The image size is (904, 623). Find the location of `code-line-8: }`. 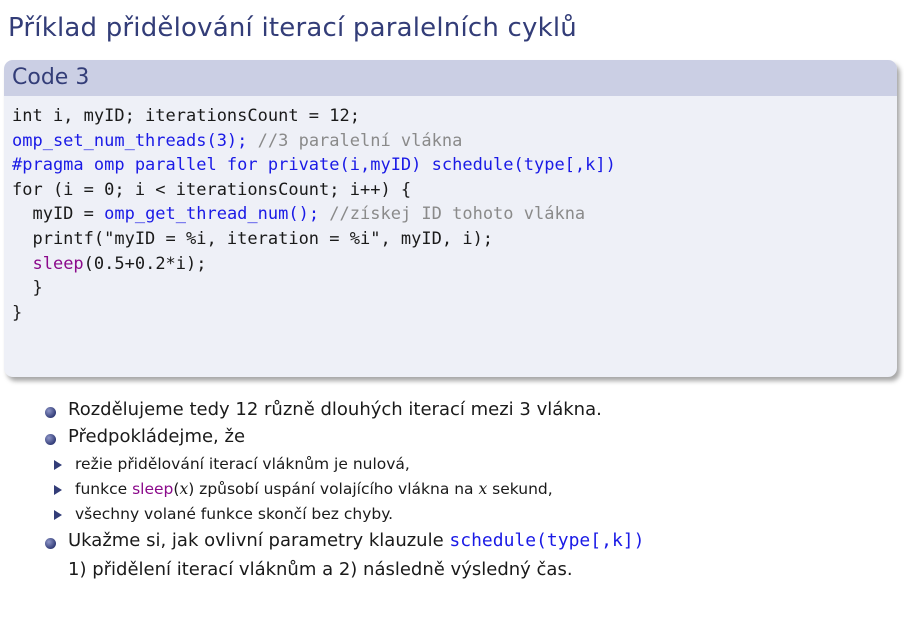

code-line-8: } is located at coordinates (27, 288).